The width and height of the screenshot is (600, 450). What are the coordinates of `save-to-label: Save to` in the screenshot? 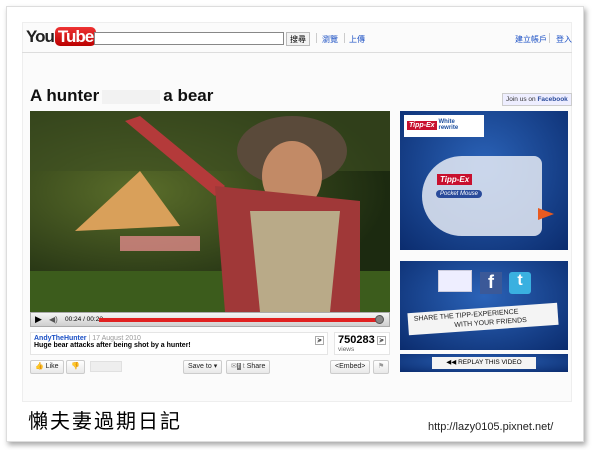 It's located at (200, 366).